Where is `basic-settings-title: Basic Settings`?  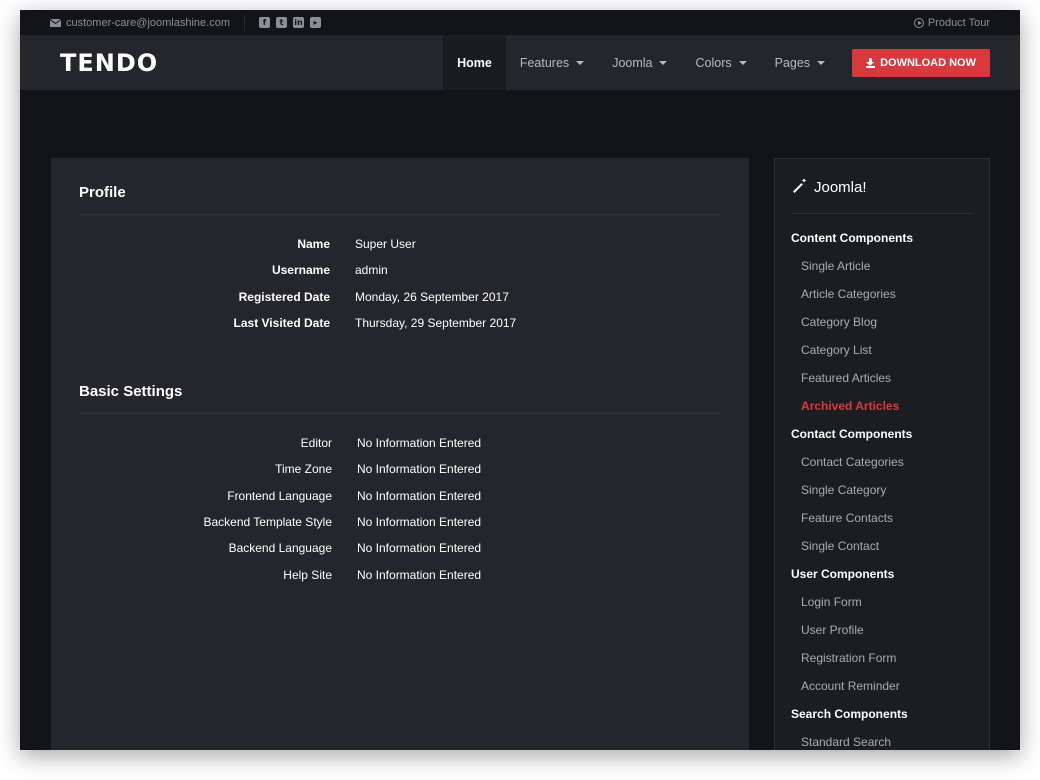
basic-settings-title: Basic Settings is located at coordinates (400, 399).